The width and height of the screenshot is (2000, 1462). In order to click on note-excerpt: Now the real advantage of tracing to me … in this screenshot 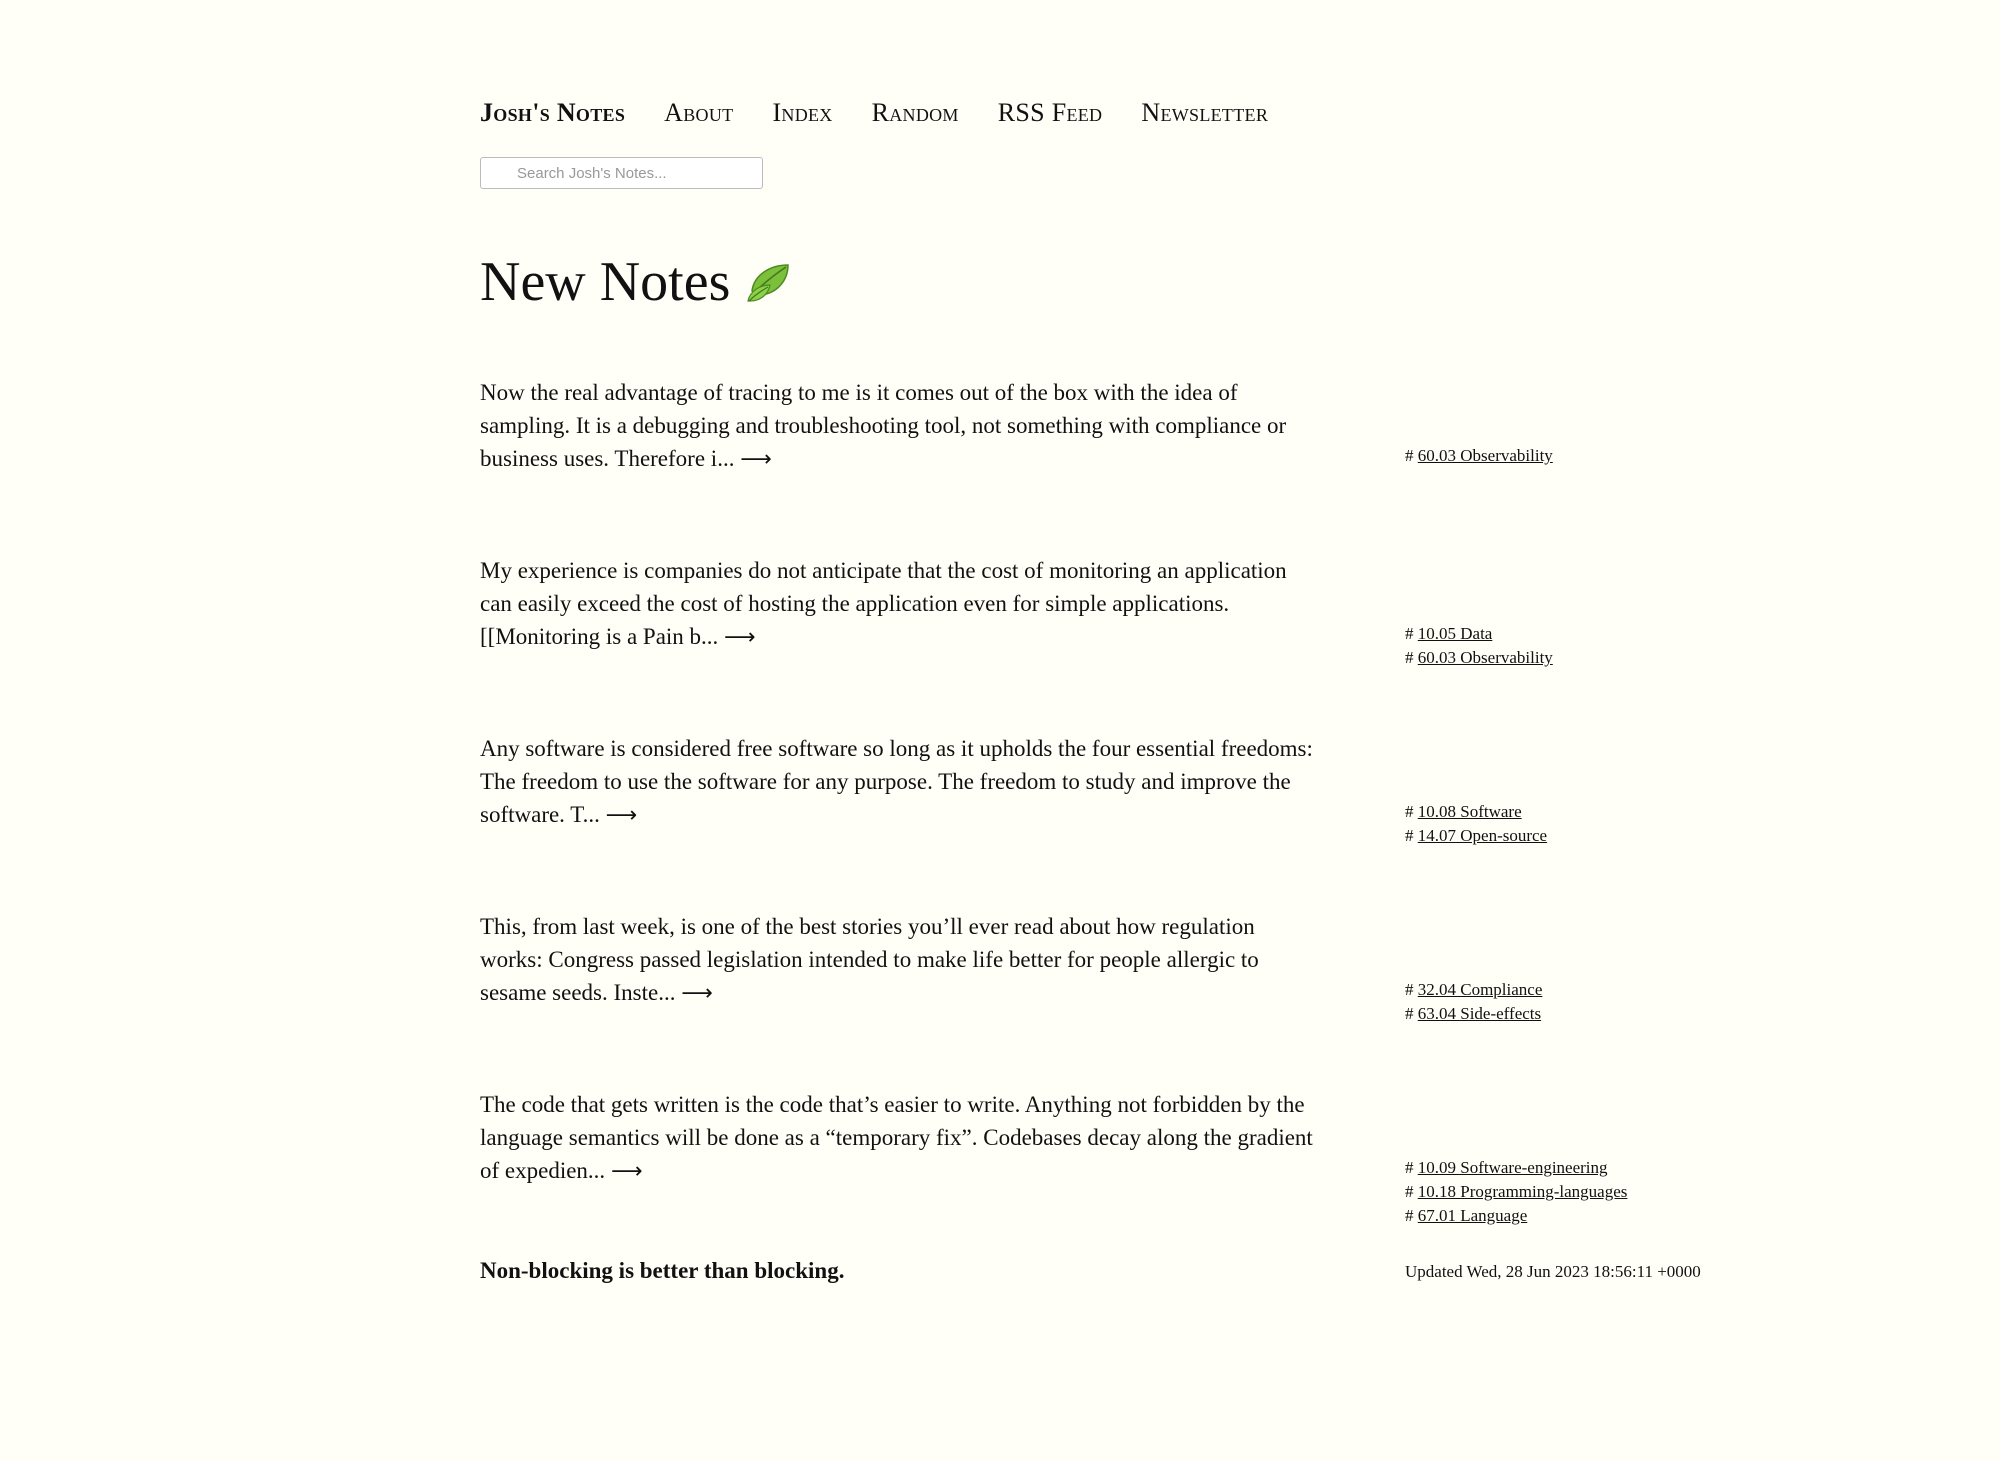, I will do `click(900, 426)`.